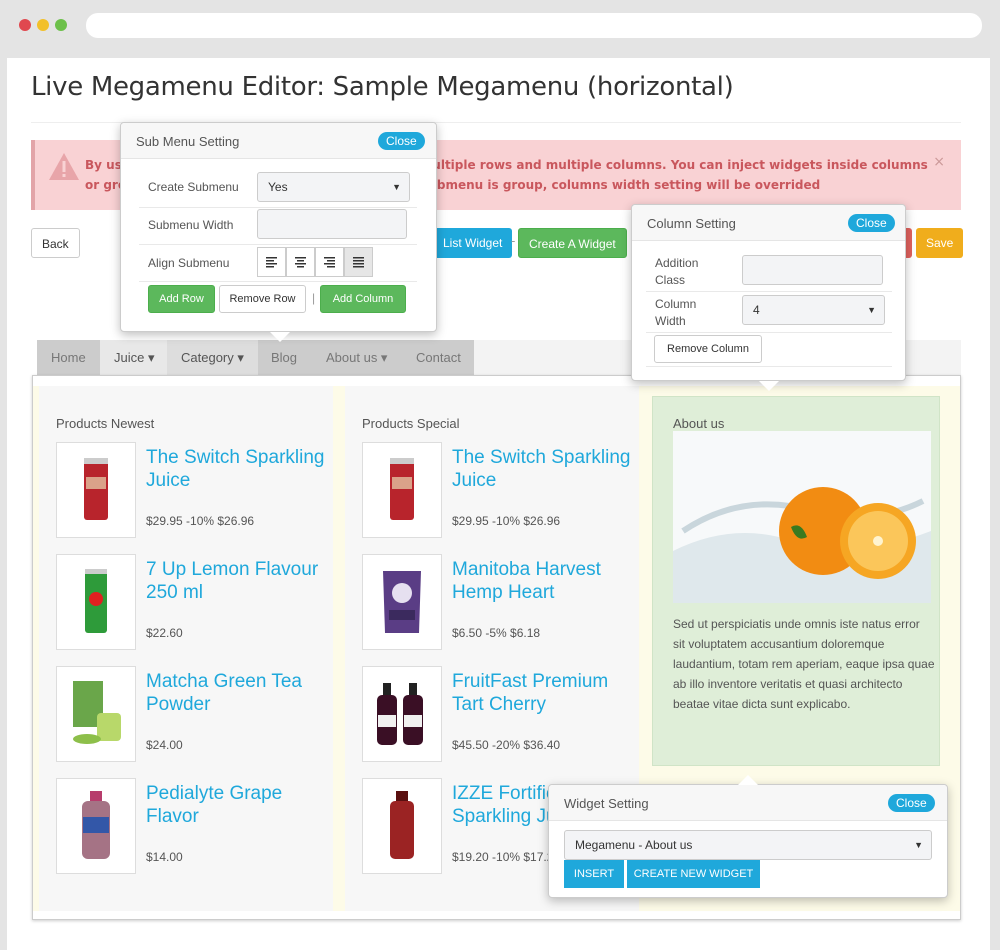  I want to click on align-center-icon, so click(300, 262).